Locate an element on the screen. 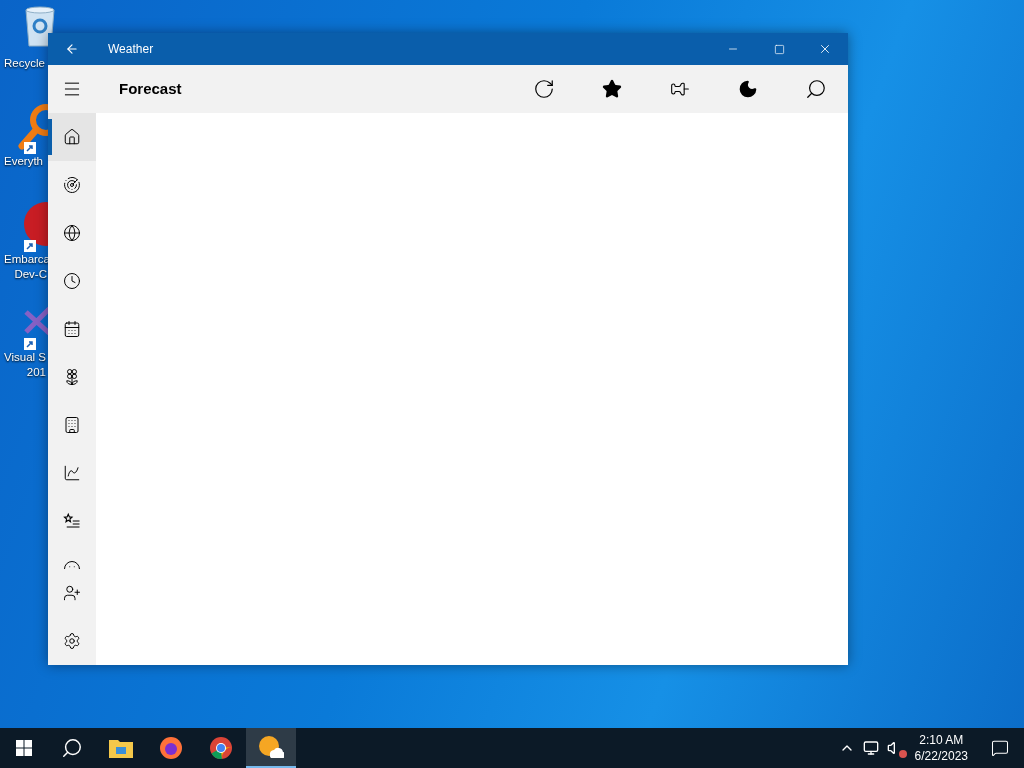 This screenshot has height=768, width=1024. star-list-icon is located at coordinates (72, 521).